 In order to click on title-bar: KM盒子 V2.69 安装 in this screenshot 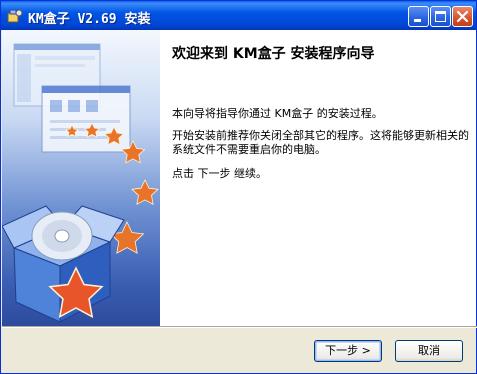, I will do `click(238, 15)`.